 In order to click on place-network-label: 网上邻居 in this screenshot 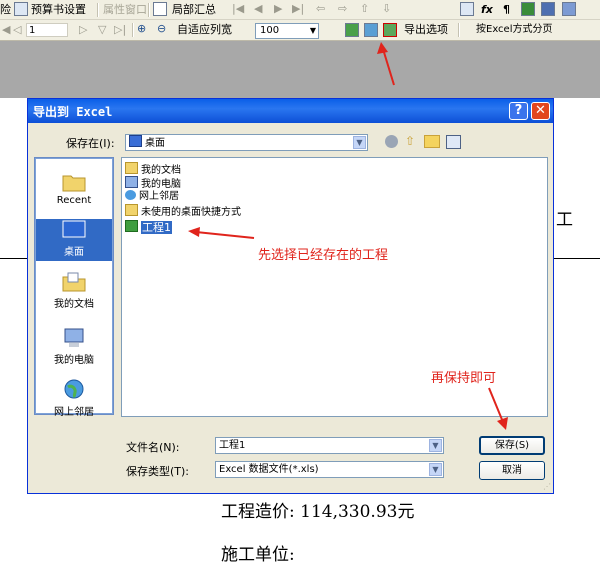, I will do `click(74, 412)`.